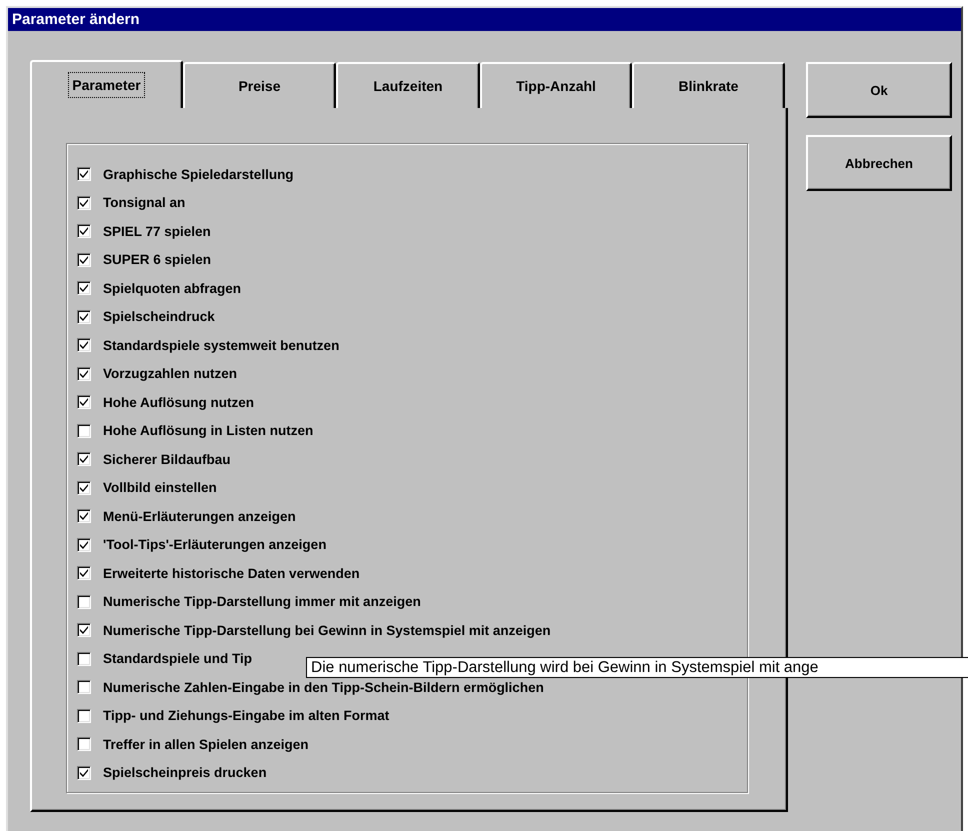 This screenshot has height=831, width=968. I want to click on tab: Laufzeiten, so click(408, 85).